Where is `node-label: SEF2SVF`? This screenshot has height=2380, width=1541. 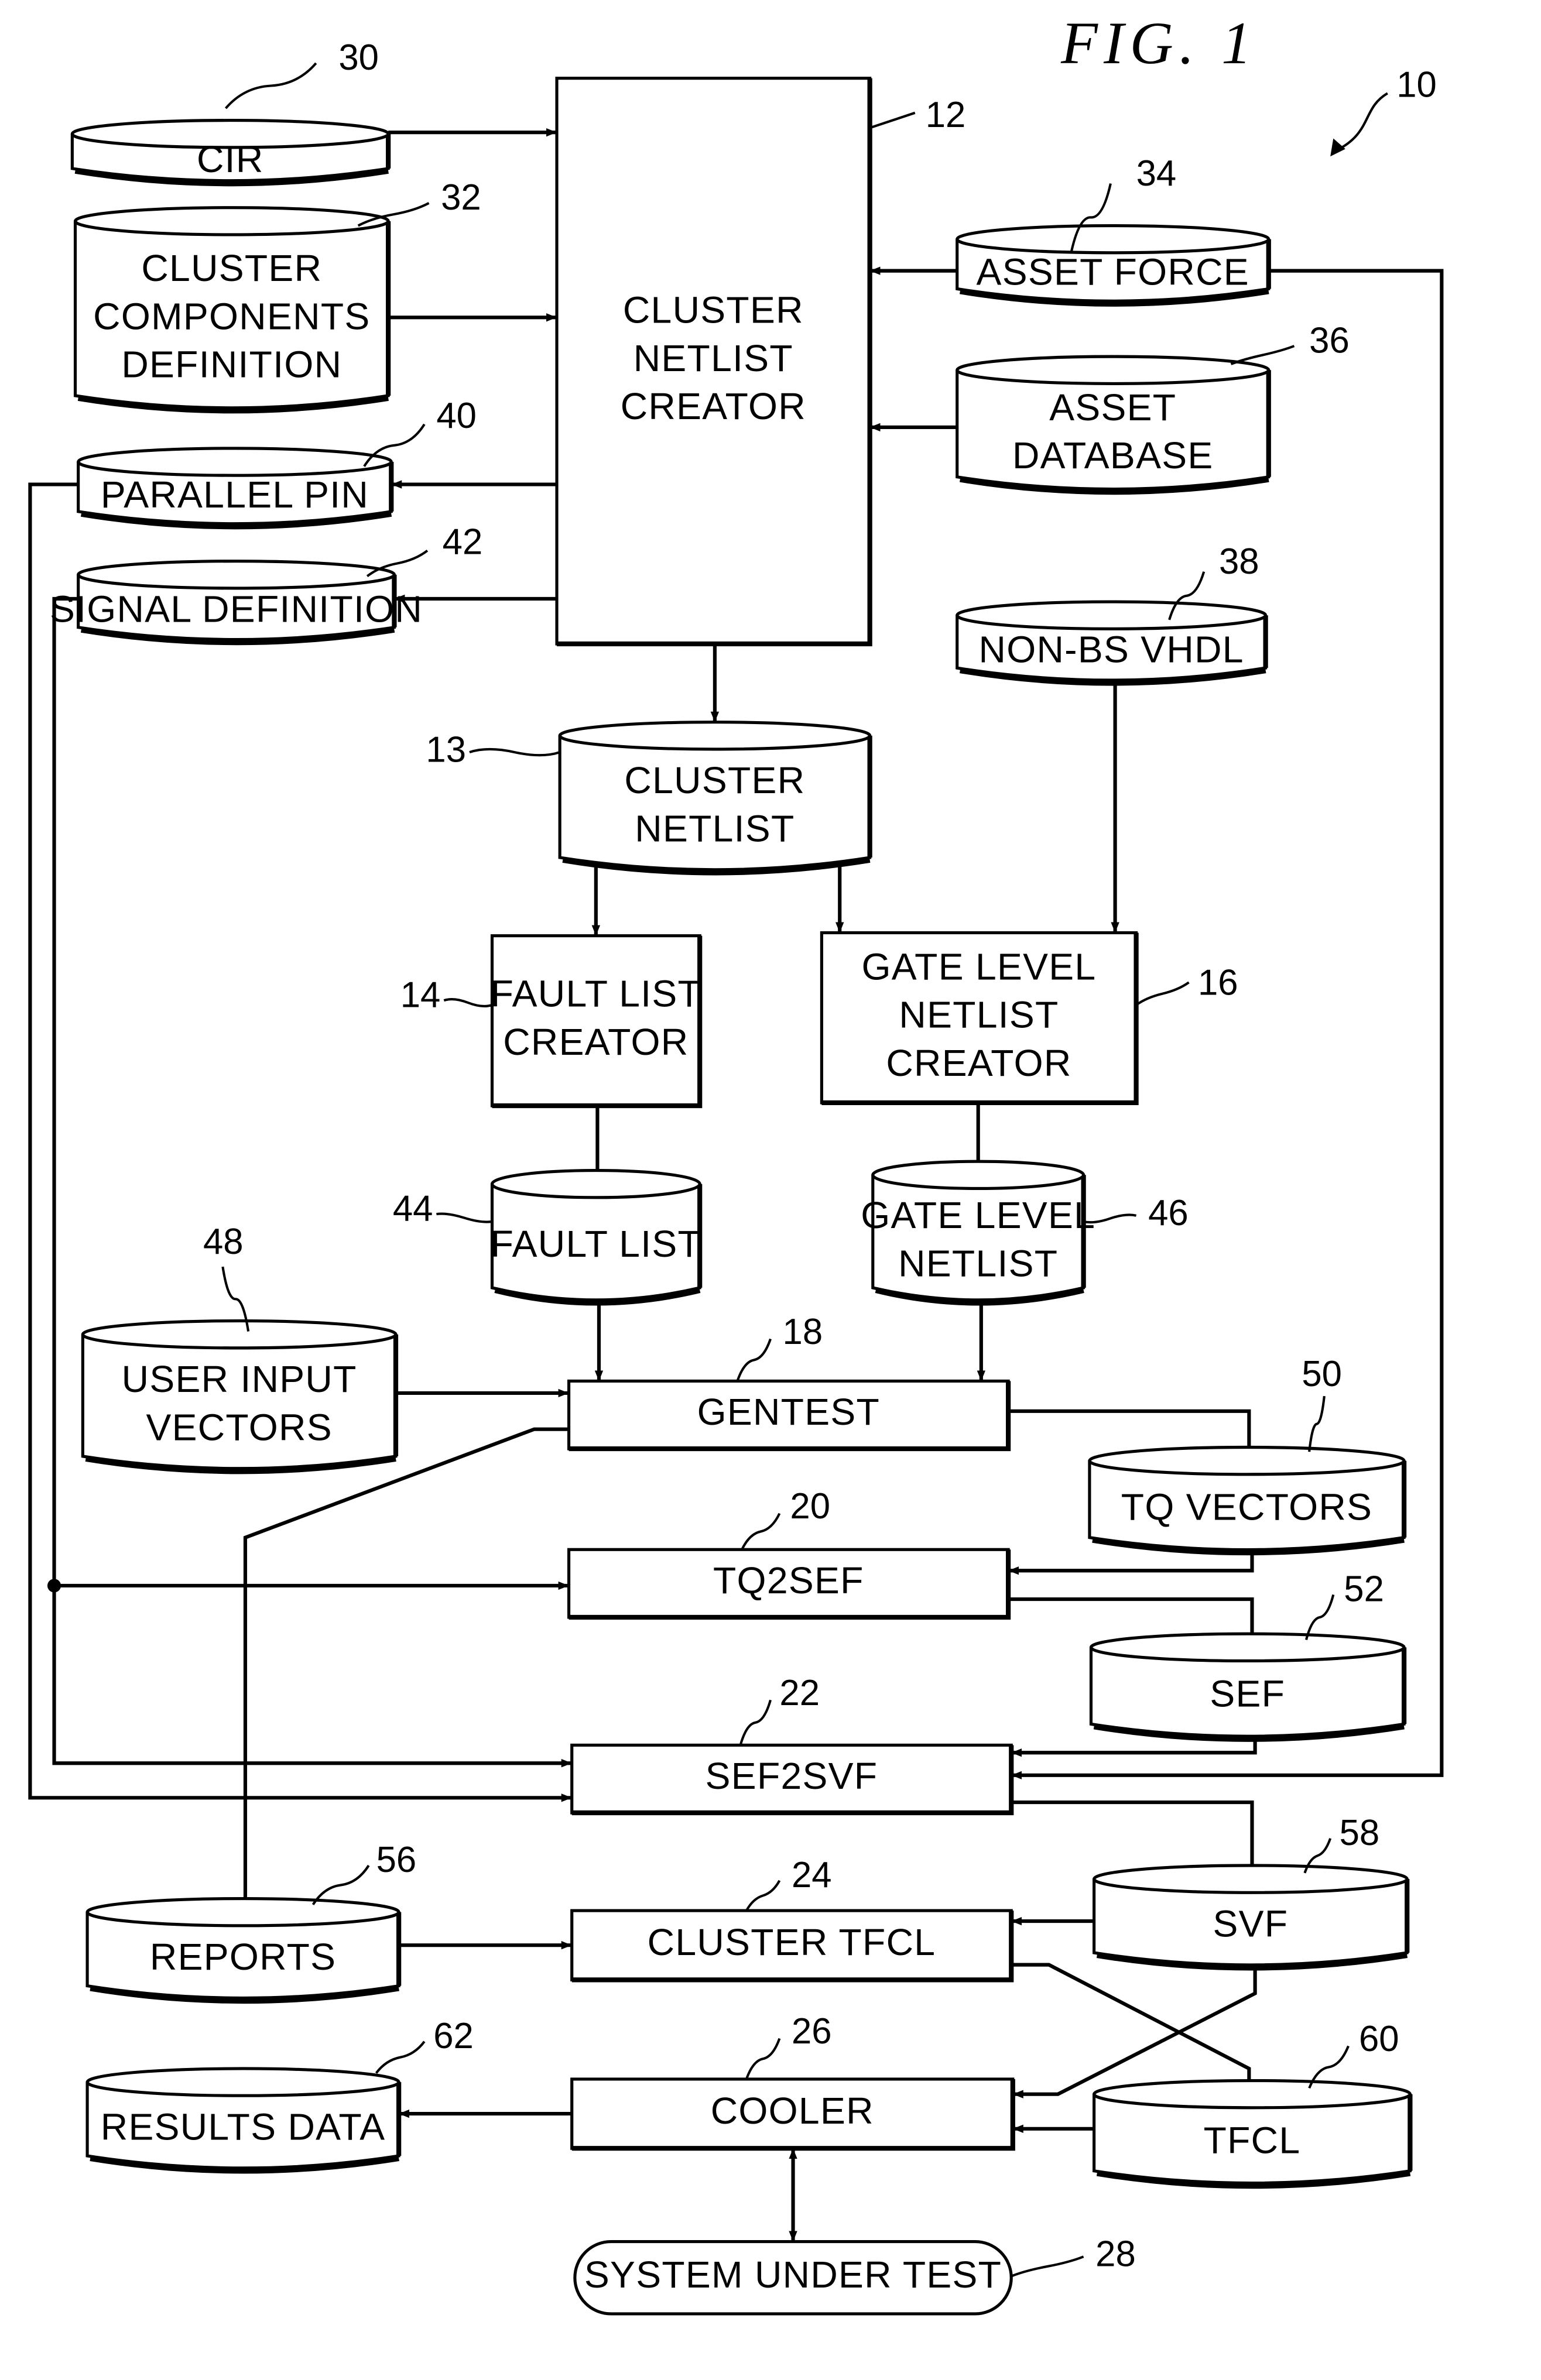 node-label: SEF2SVF is located at coordinates (792, 1776).